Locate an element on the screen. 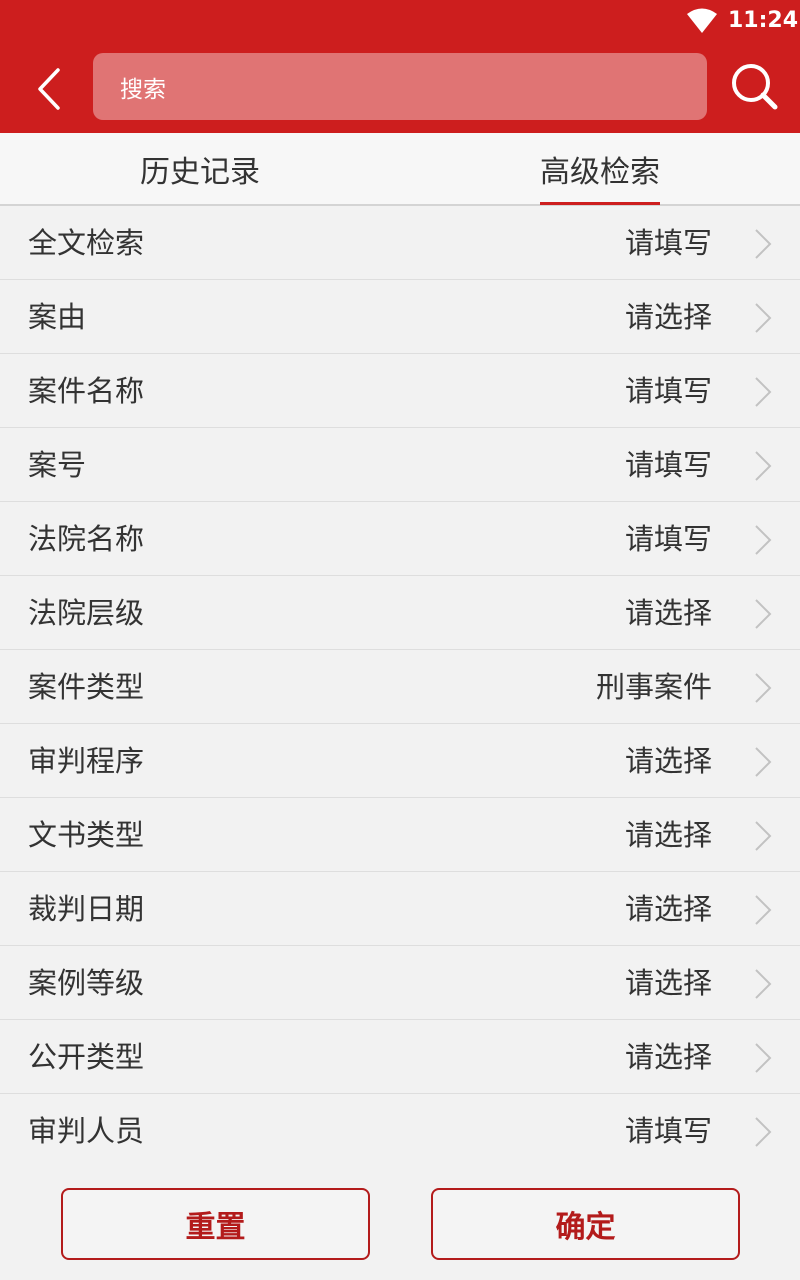 This screenshot has width=800, height=1280. form-row-case-level: 案例等级 请选择 is located at coordinates (400, 983).